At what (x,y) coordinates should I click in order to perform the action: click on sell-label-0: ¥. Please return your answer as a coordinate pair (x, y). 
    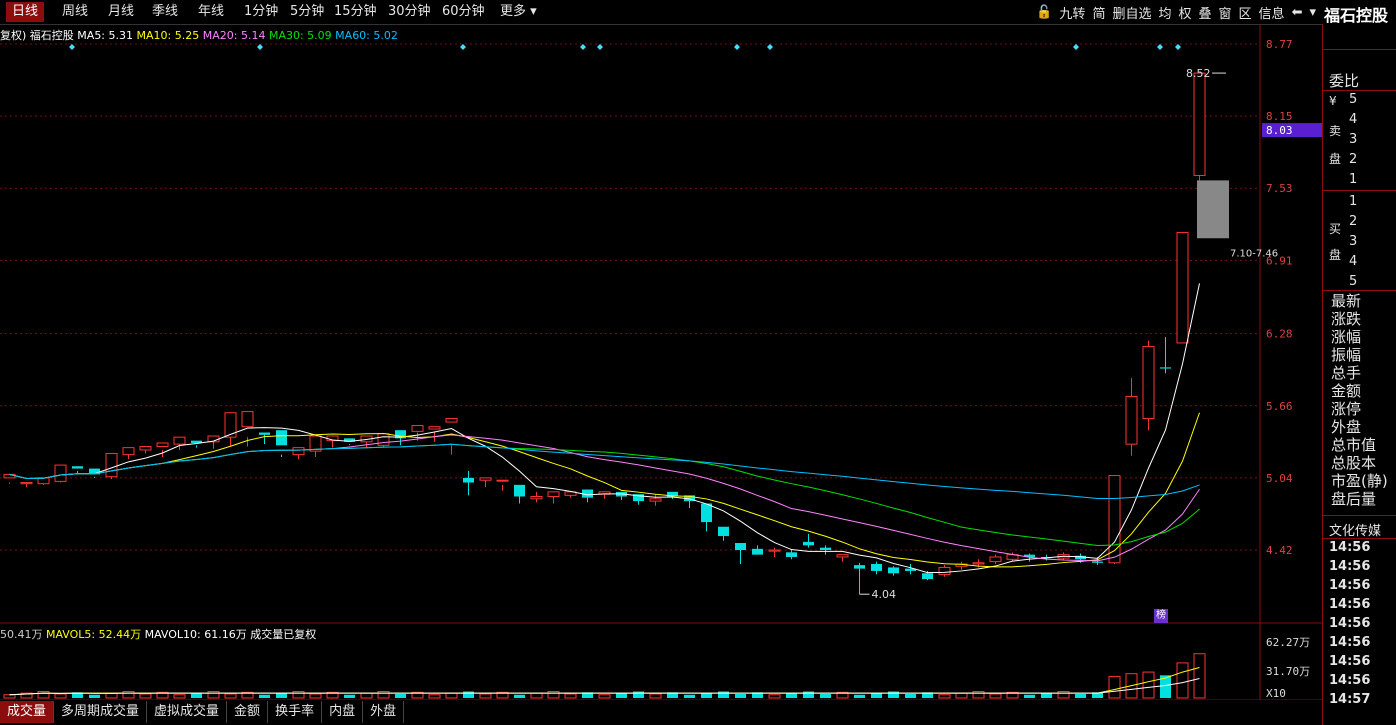
    Looking at the image, I should click on (1333, 101).